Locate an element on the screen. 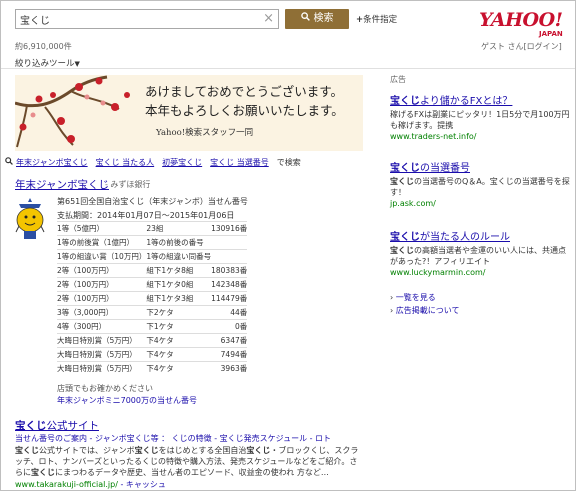 The image size is (576, 491). ad-url: www.traders-net.info/ is located at coordinates (433, 136).